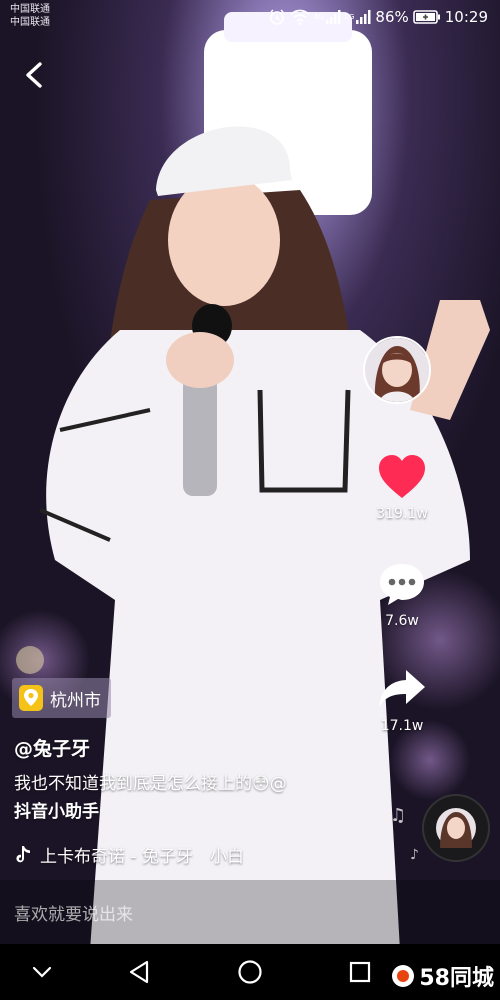 Image resolution: width=500 pixels, height=1000 pixels. What do you see at coordinates (349, 17) in the screenshot?
I see `network-type-2: 2G` at bounding box center [349, 17].